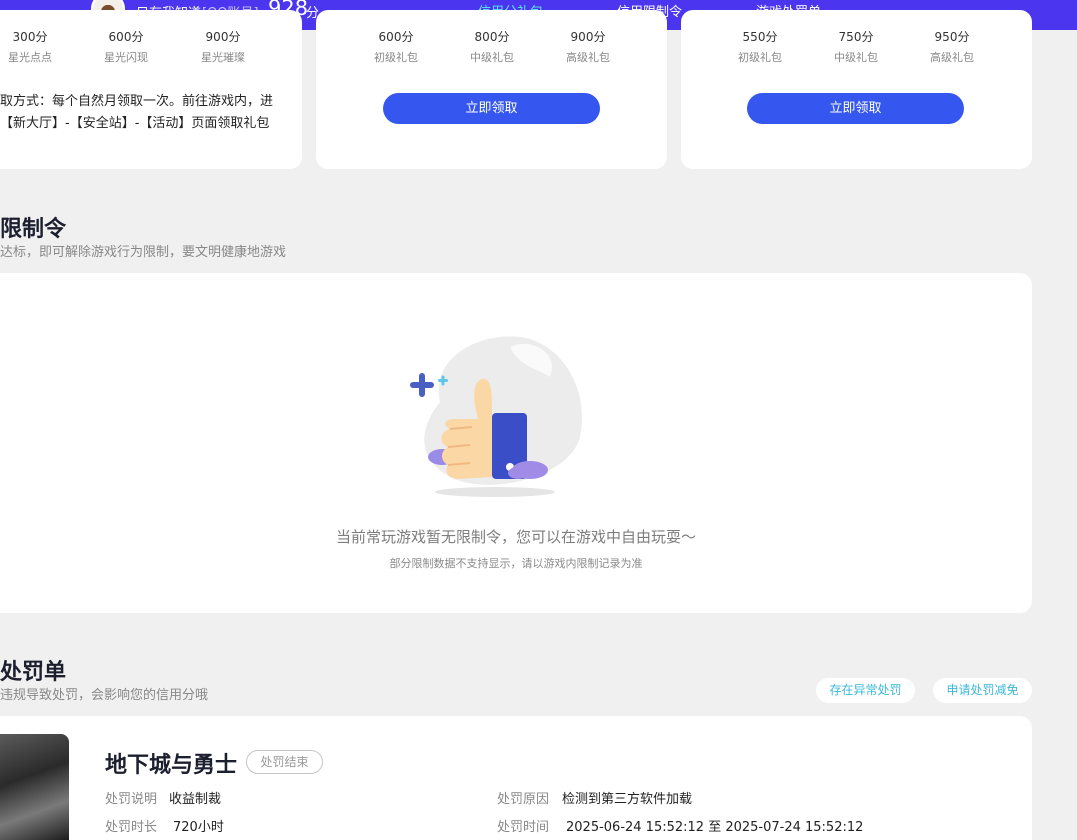 This screenshot has height=840, width=1077. Describe the element at coordinates (30, 37) in the screenshot. I see `tier-value: 300分` at that location.